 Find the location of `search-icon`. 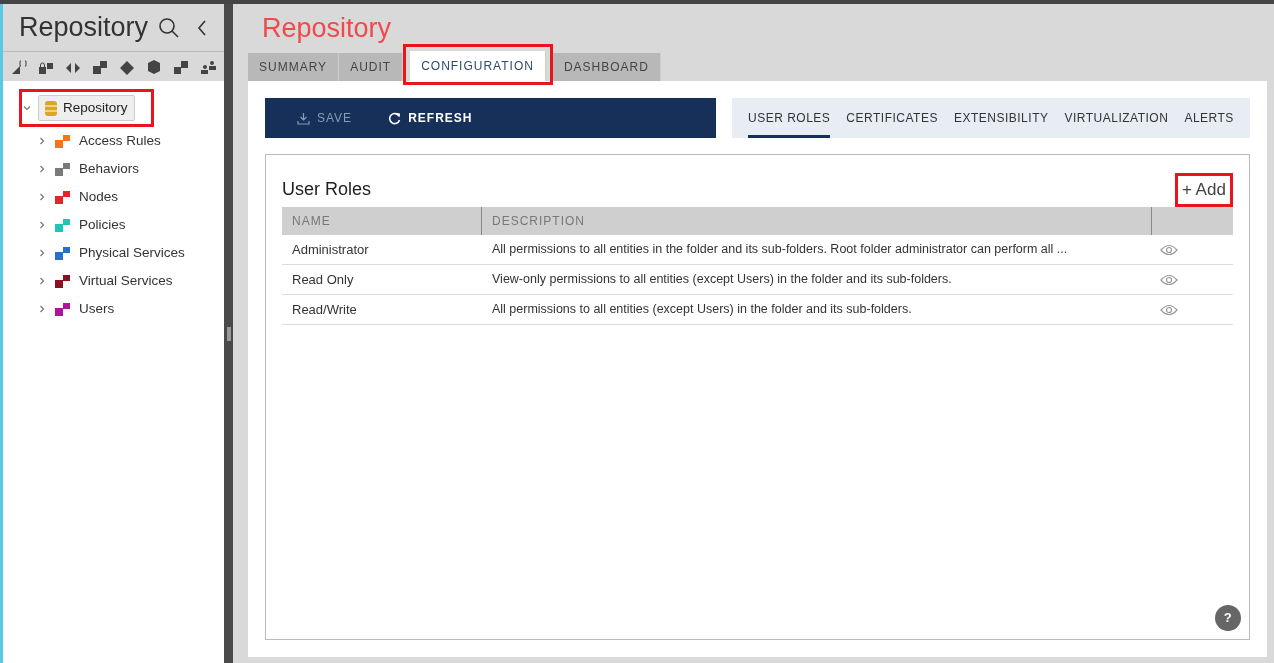

search-icon is located at coordinates (169, 27).